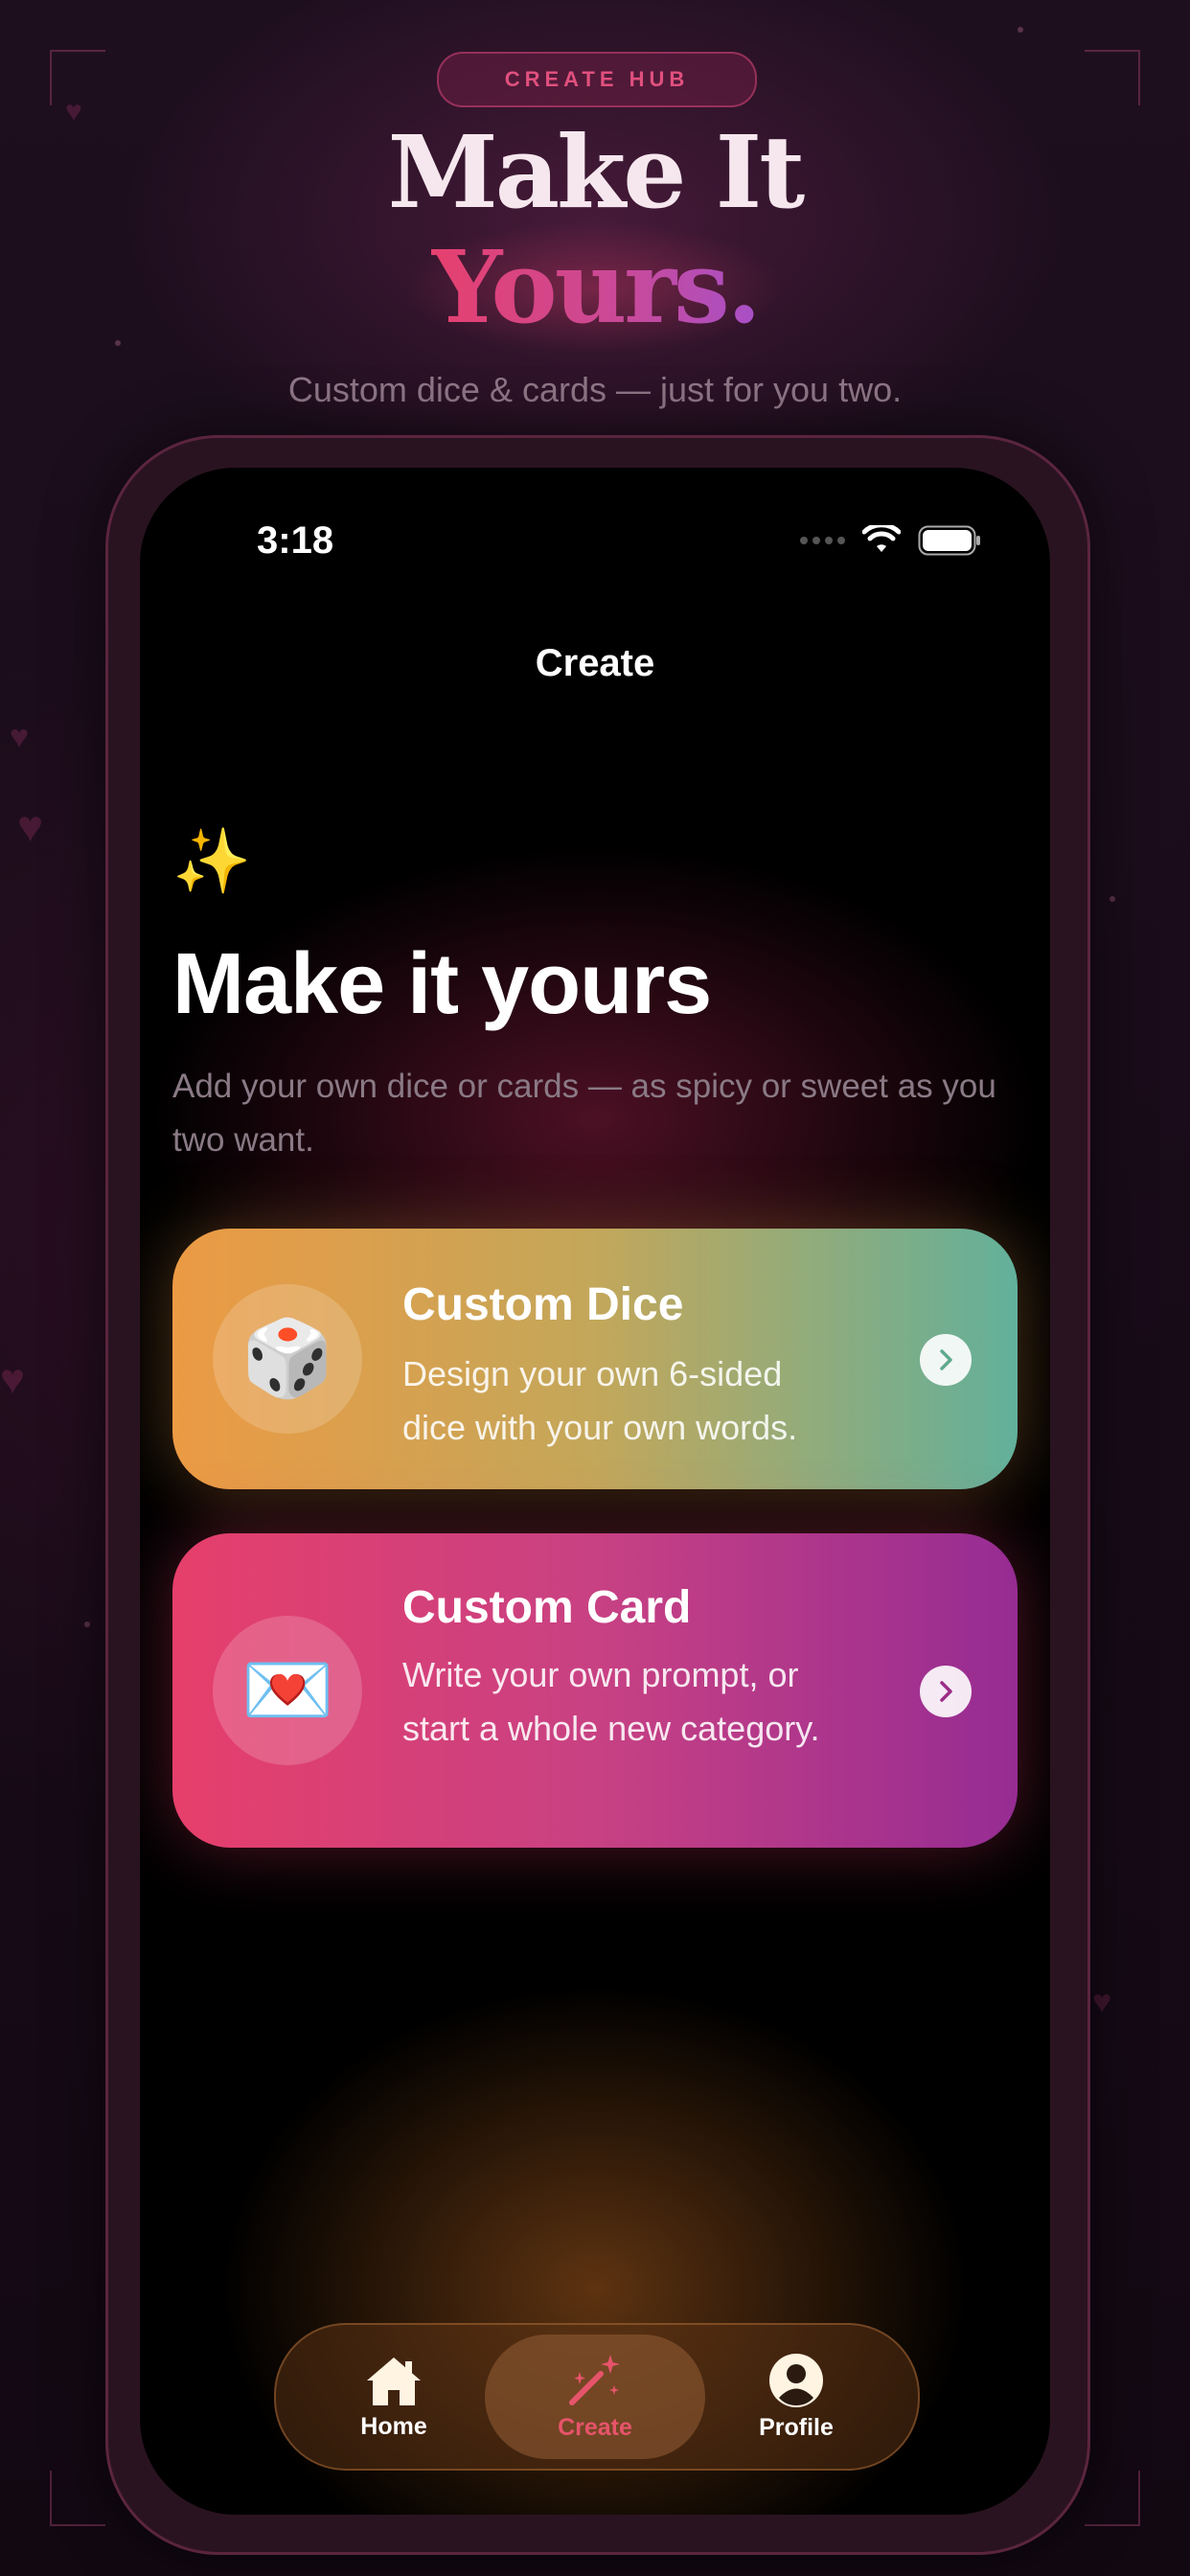 The image size is (1190, 2576). What do you see at coordinates (543, 1304) in the screenshot?
I see `custom-dice-title: Custom Dice` at bounding box center [543, 1304].